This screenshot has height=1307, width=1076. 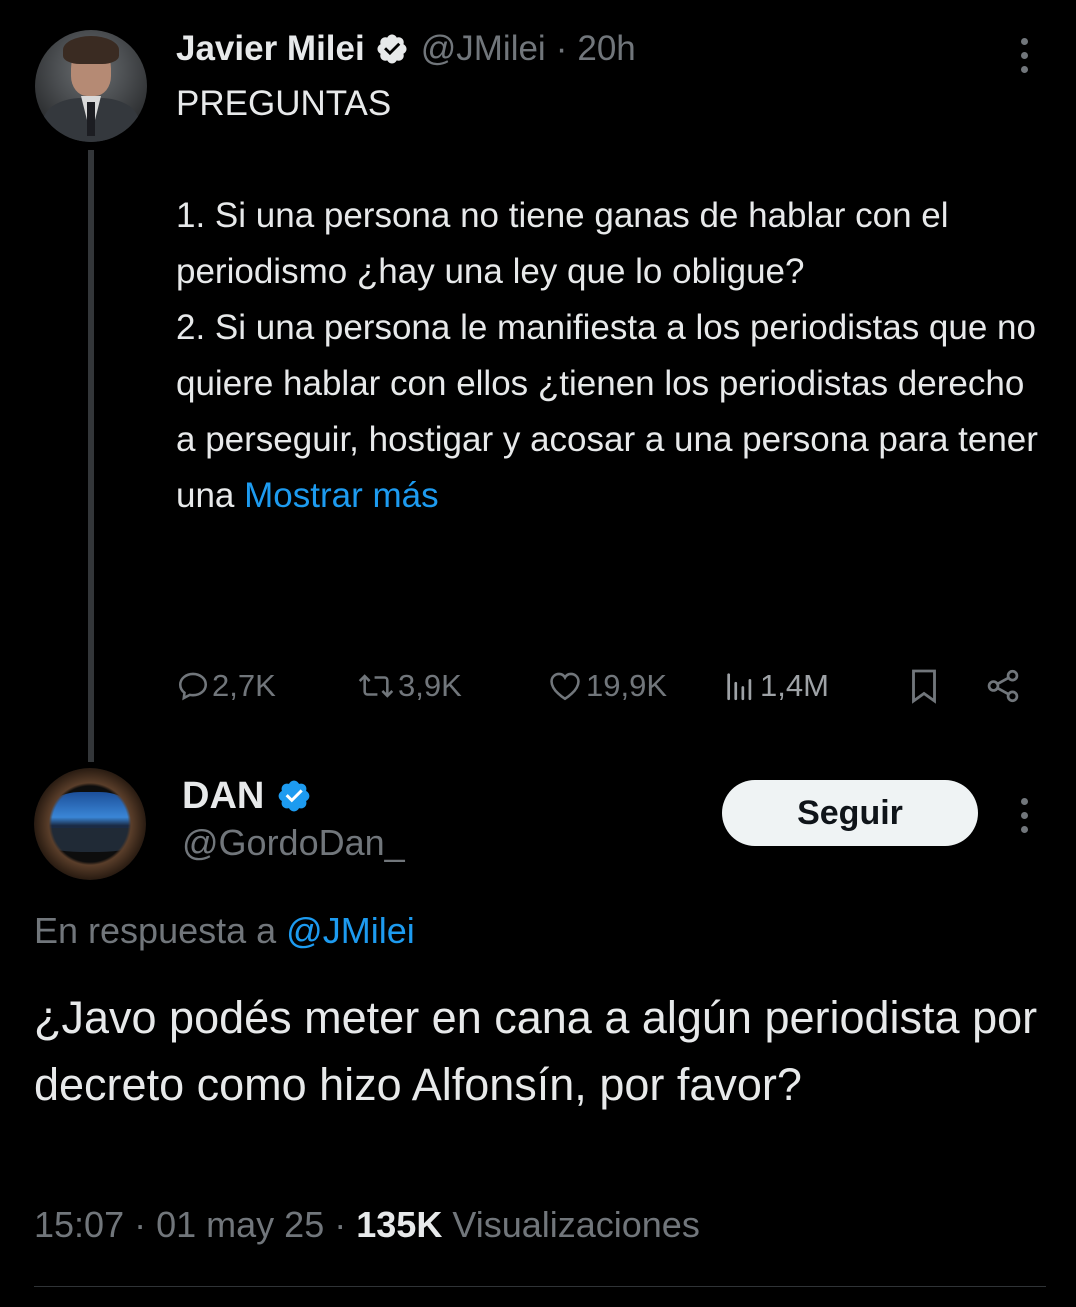 I want to click on author-handle: @JMilei, so click(x=483, y=49).